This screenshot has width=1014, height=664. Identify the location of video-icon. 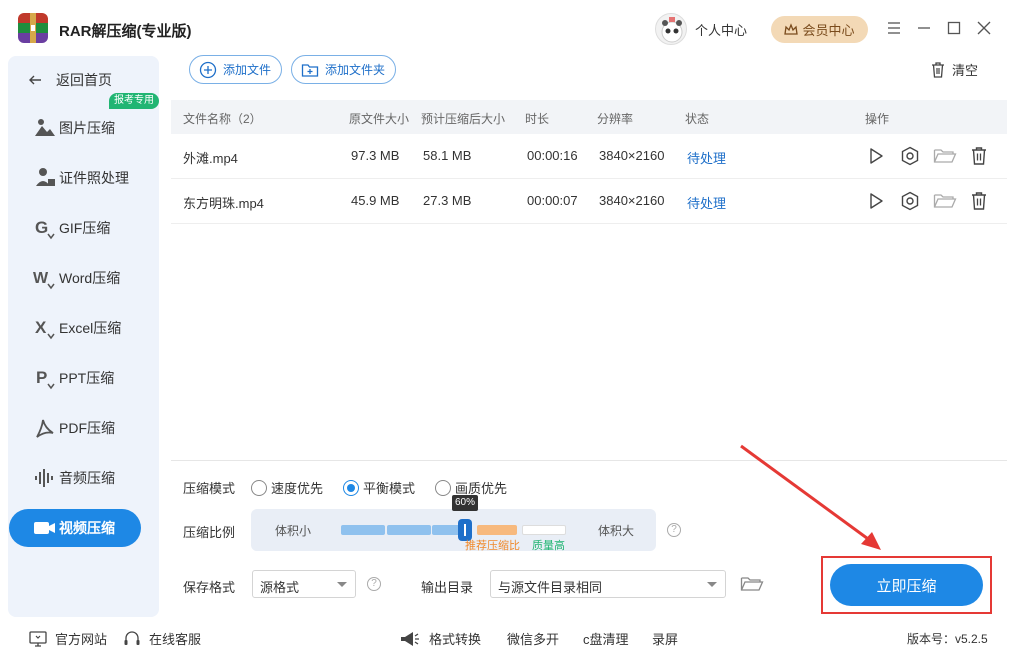
(45, 528).